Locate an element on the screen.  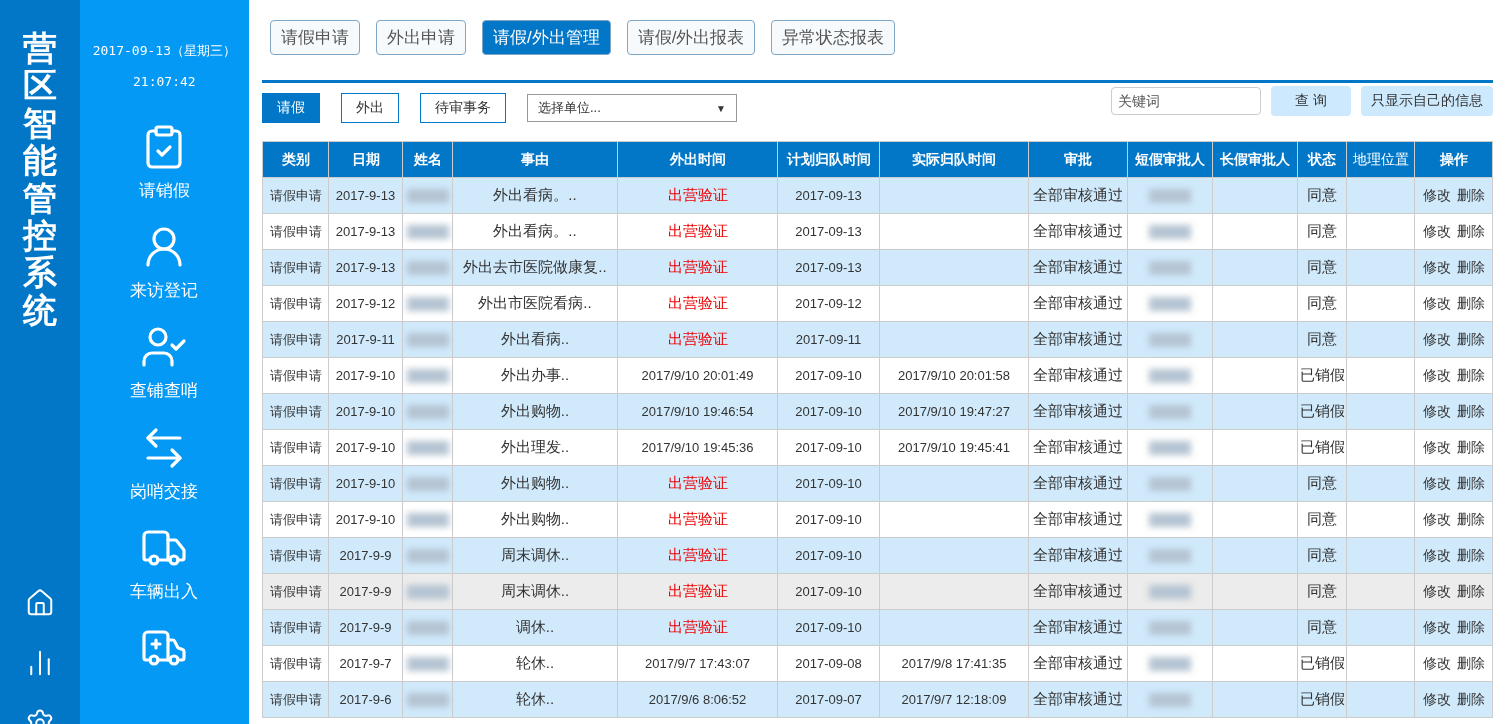
table-cell: 2017-9-9 is located at coordinates (365, 555).